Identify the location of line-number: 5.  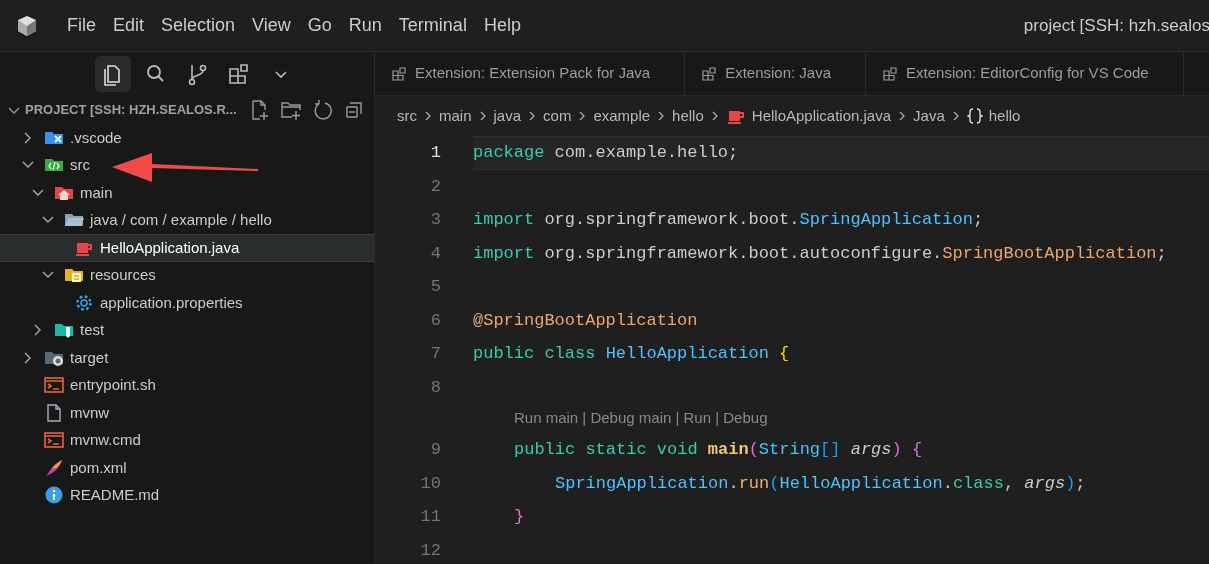
(435, 287).